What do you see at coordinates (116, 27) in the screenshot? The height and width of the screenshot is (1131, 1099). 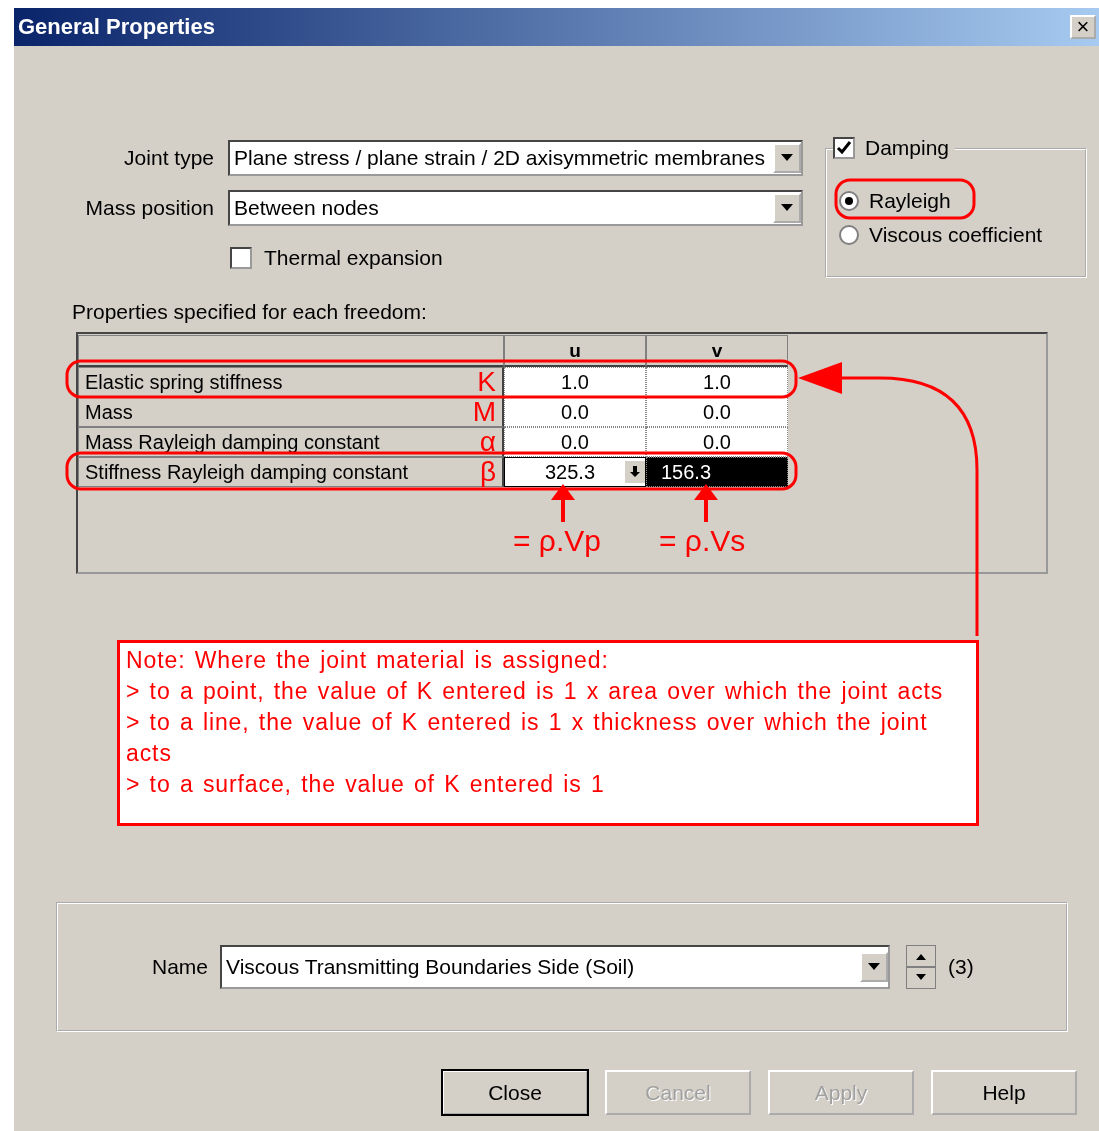 I see `window-title: General Properties` at bounding box center [116, 27].